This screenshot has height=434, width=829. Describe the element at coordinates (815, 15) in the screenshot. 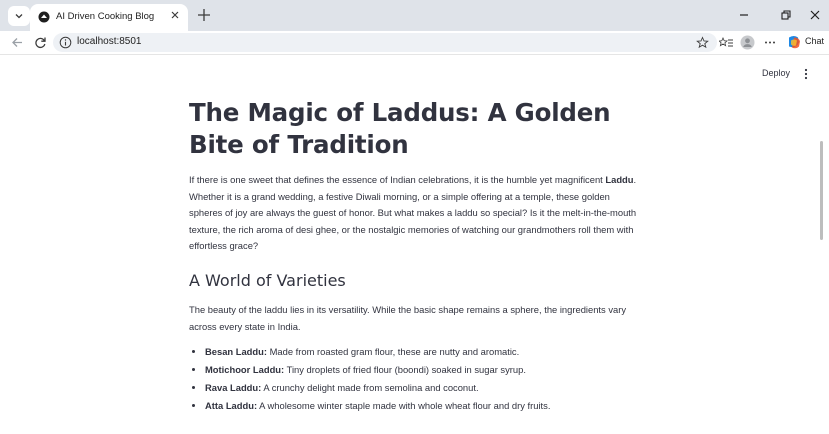

I see `close-window-icon` at that location.